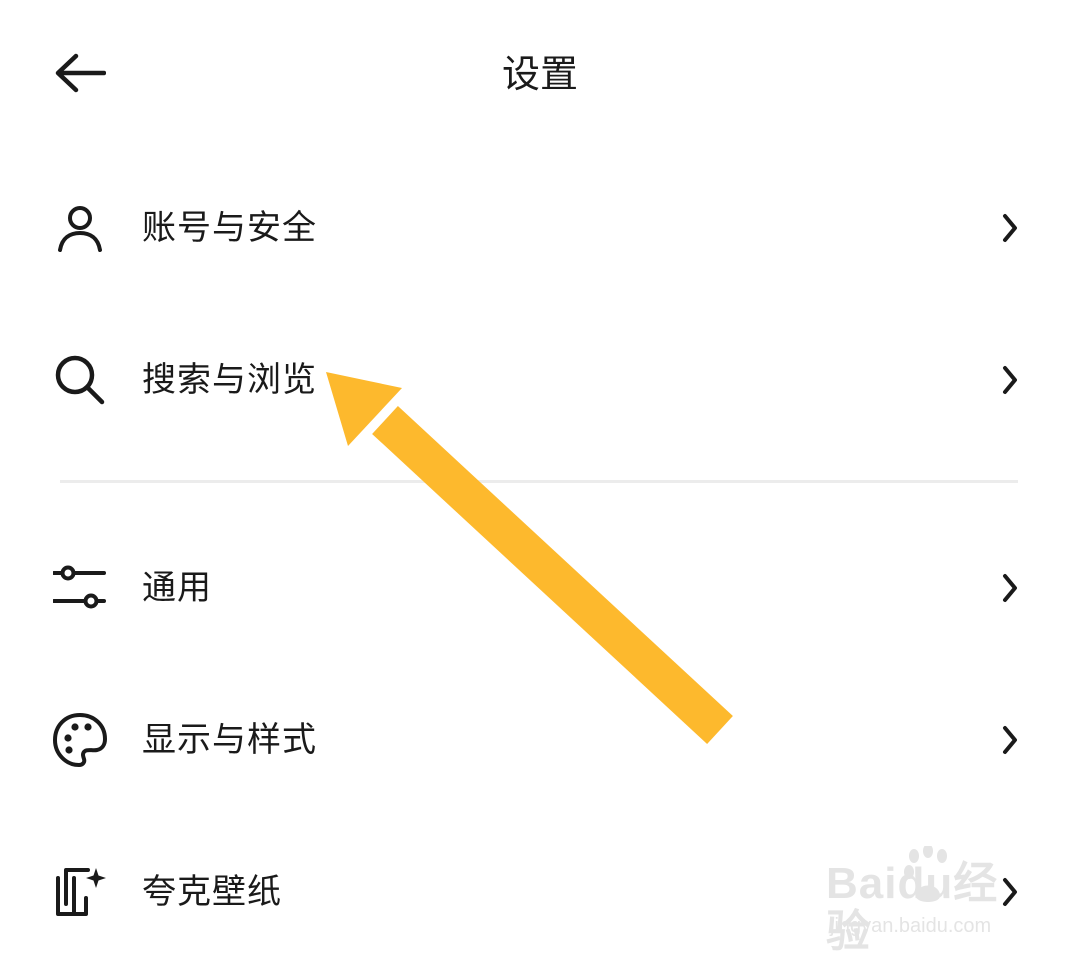  I want to click on palette-icon, so click(80, 740).